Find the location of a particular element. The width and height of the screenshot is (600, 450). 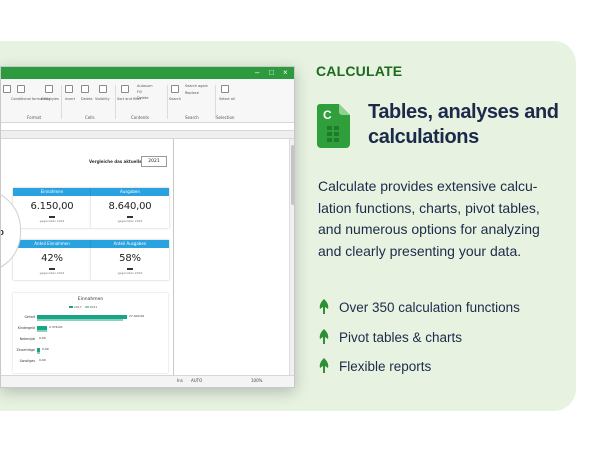

ribbon-item-search: Search is located at coordinates (175, 99).